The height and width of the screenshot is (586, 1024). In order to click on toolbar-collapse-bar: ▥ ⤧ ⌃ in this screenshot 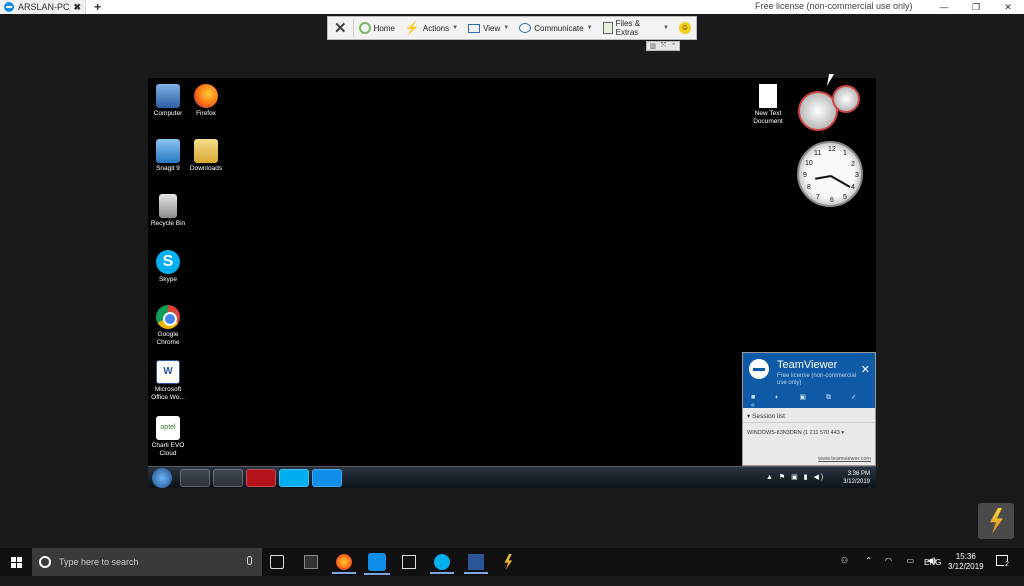, I will do `click(663, 46)`.